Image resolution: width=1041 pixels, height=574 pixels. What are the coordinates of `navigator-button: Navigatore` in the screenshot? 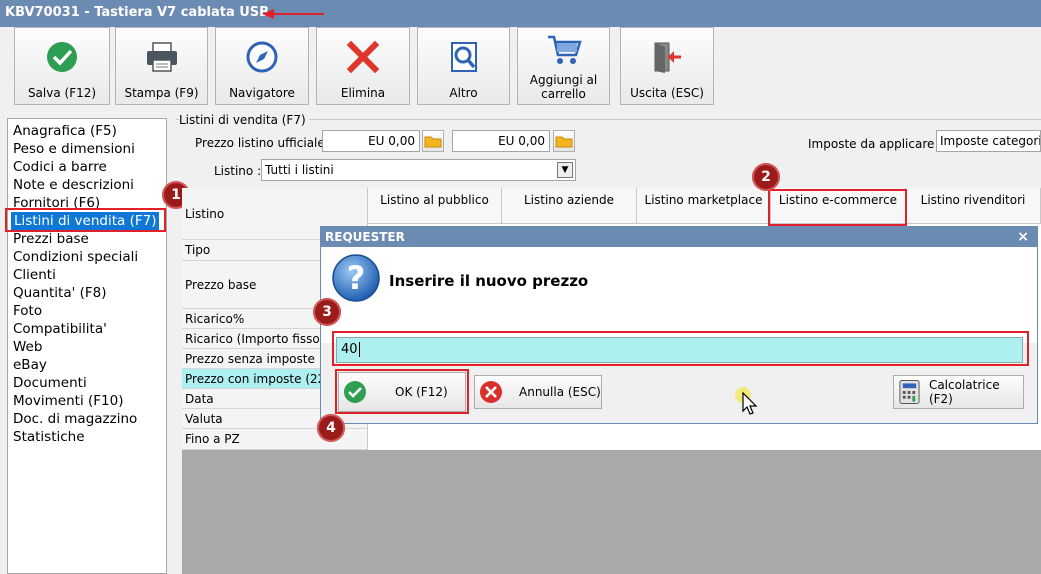 It's located at (262, 66).